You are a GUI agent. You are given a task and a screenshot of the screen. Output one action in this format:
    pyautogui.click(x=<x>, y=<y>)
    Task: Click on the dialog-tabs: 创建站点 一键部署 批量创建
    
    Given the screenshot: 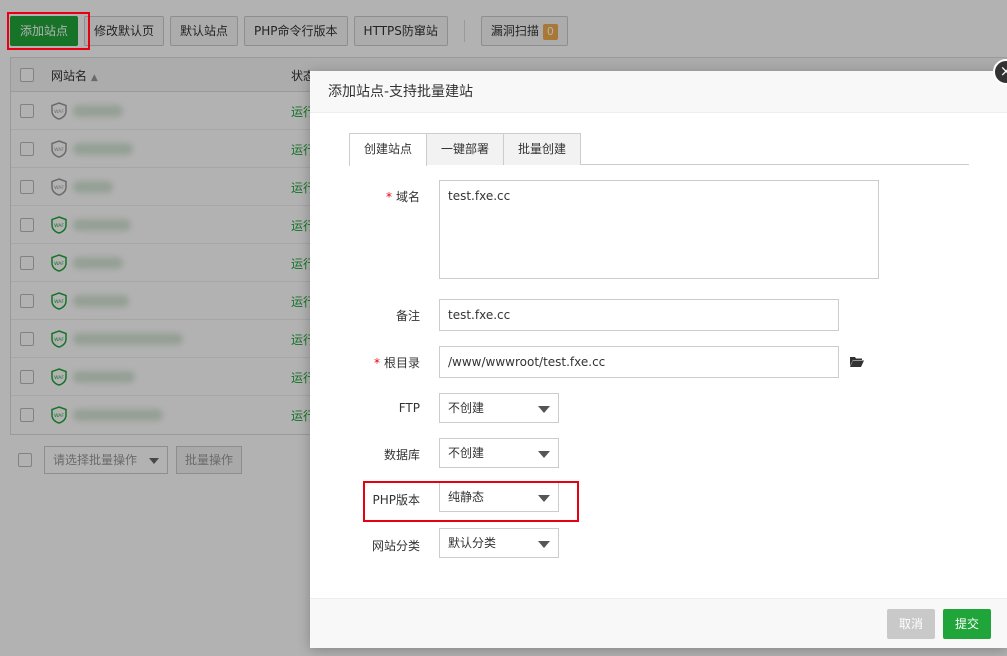 What is the action you would take?
    pyautogui.click(x=659, y=149)
    